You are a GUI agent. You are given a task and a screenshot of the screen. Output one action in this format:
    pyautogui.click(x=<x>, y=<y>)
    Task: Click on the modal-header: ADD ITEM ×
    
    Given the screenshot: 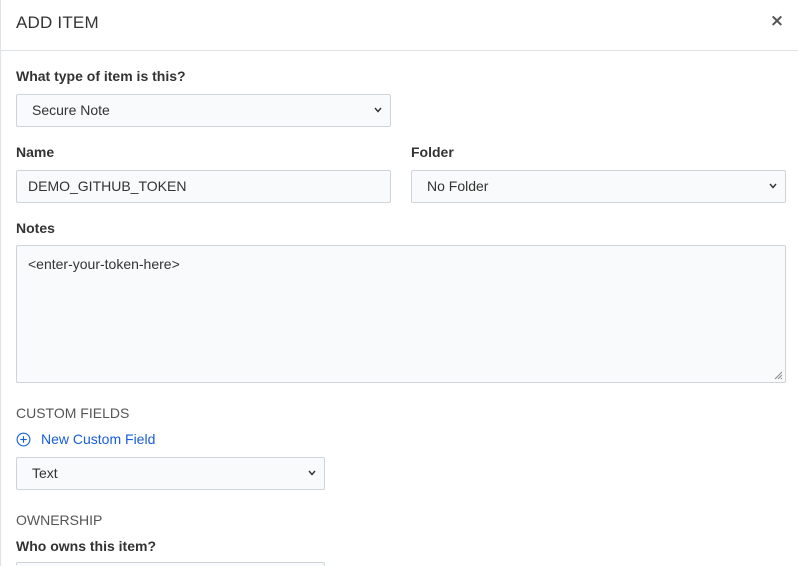 What is the action you would take?
    pyautogui.click(x=399, y=25)
    